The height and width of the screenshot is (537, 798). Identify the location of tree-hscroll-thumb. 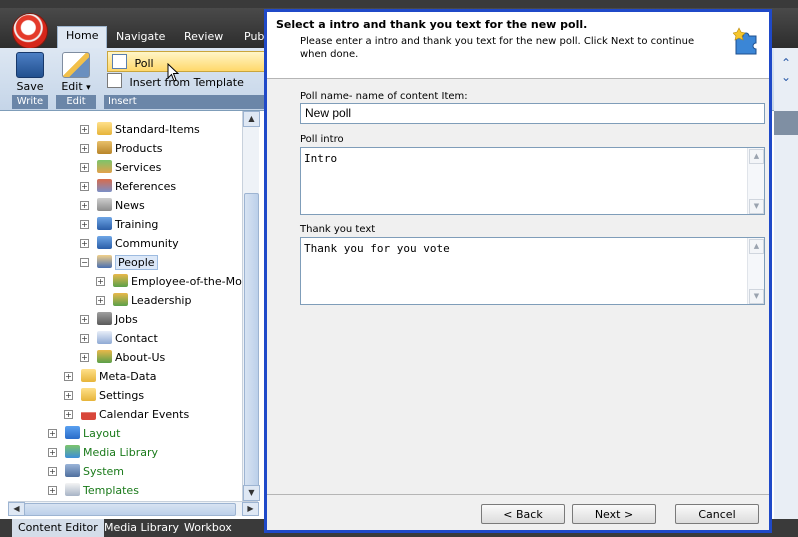
(130, 509).